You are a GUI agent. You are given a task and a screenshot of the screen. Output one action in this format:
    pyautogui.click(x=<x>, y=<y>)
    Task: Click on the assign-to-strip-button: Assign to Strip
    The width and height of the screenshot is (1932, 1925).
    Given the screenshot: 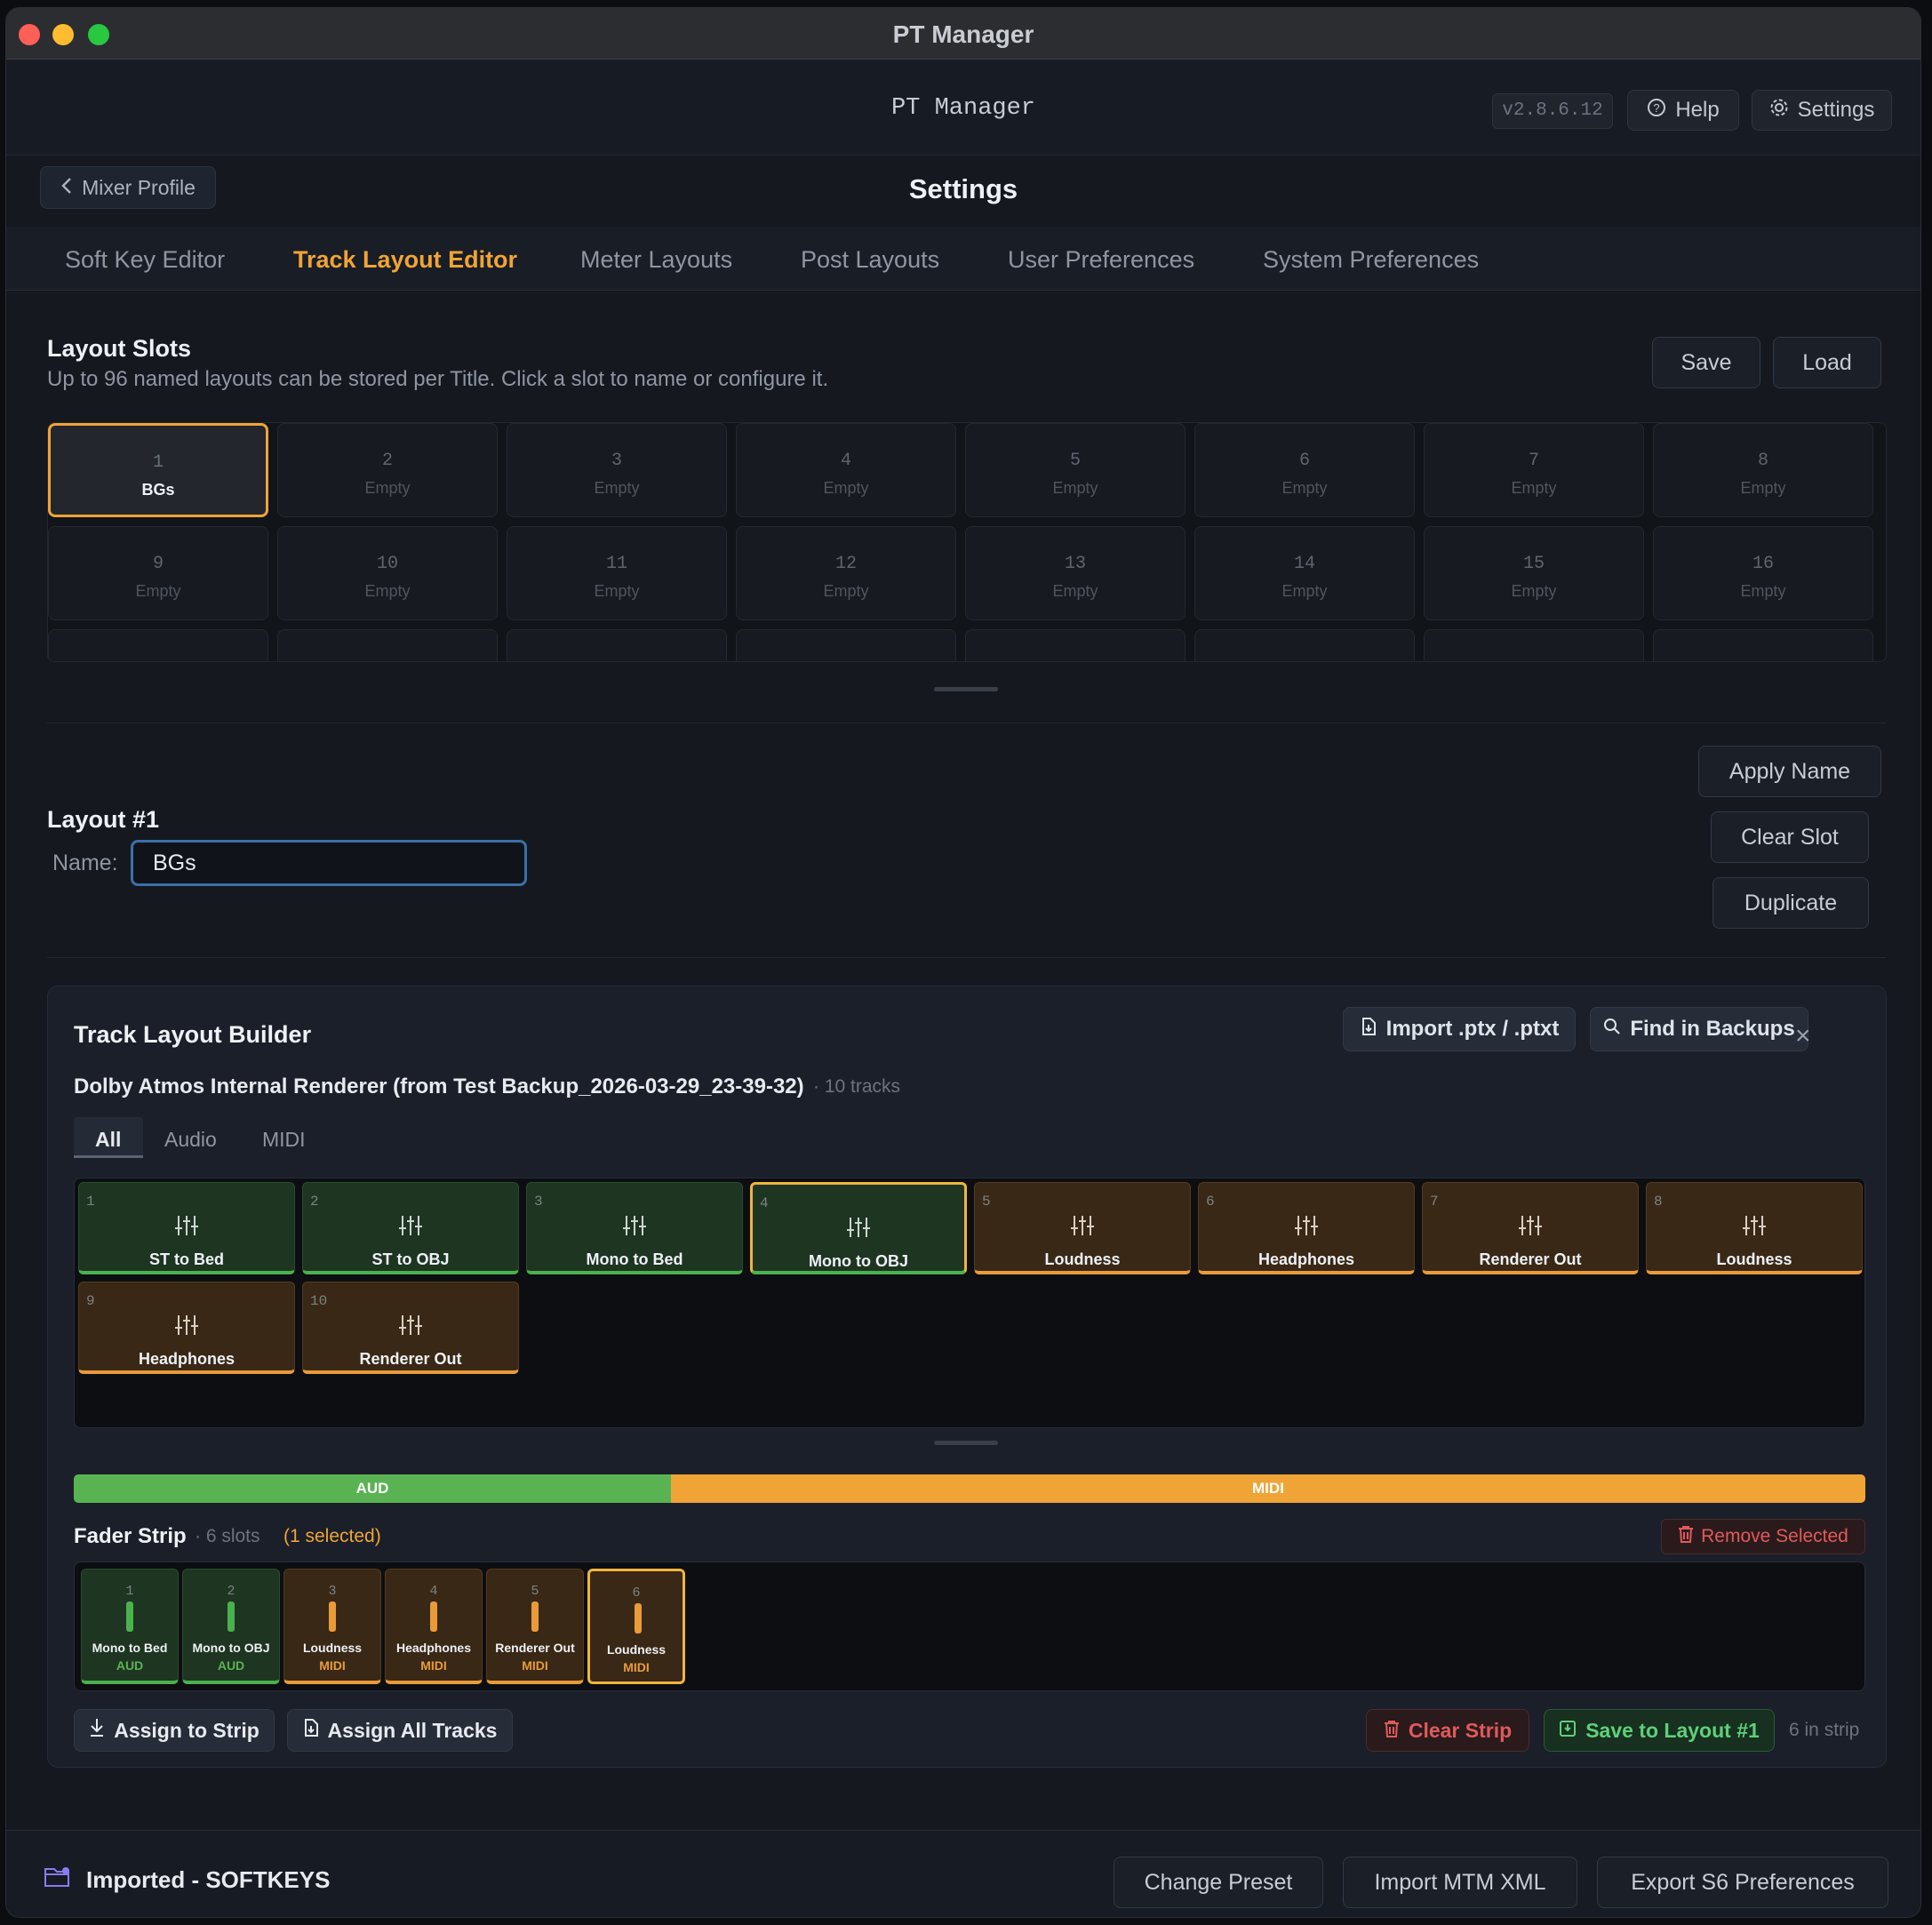 What is the action you would take?
    pyautogui.click(x=174, y=1731)
    